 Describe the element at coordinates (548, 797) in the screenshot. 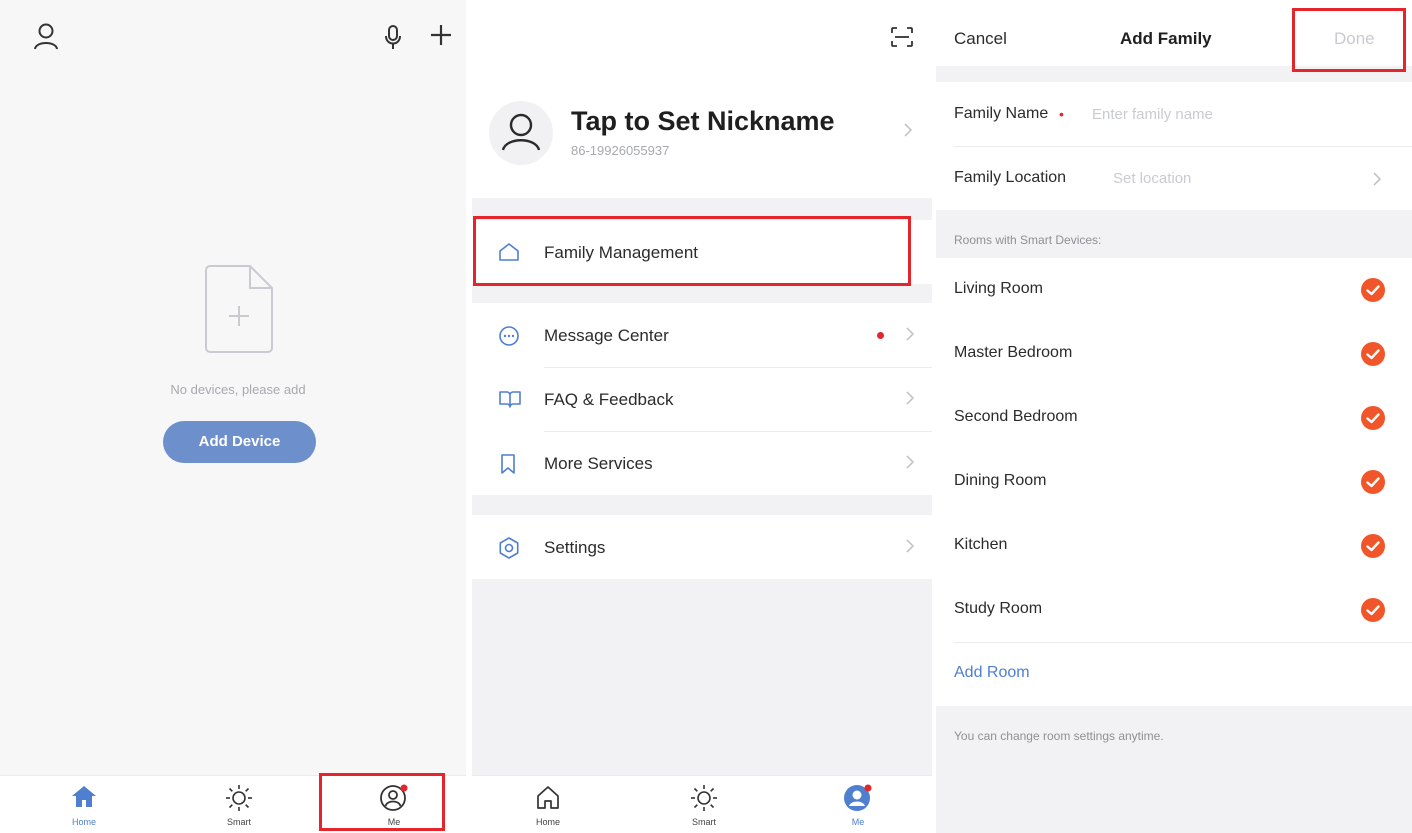

I see `home-outline-icon` at that location.